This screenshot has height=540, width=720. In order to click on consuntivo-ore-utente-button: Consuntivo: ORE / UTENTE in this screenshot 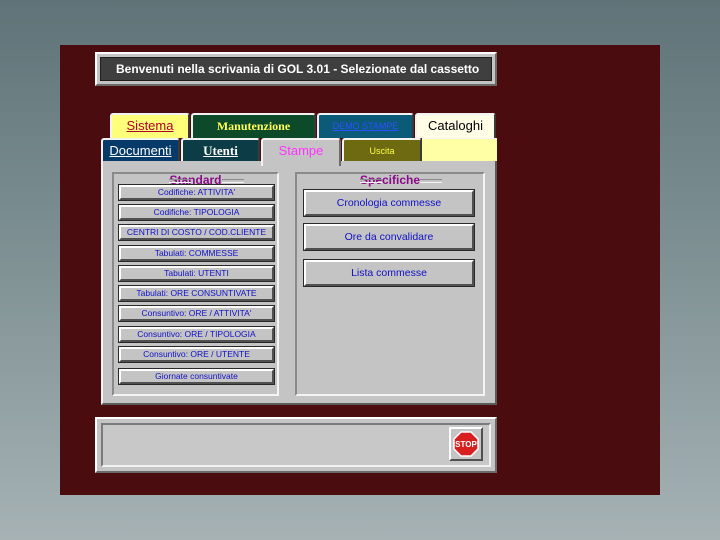, I will do `click(196, 354)`.